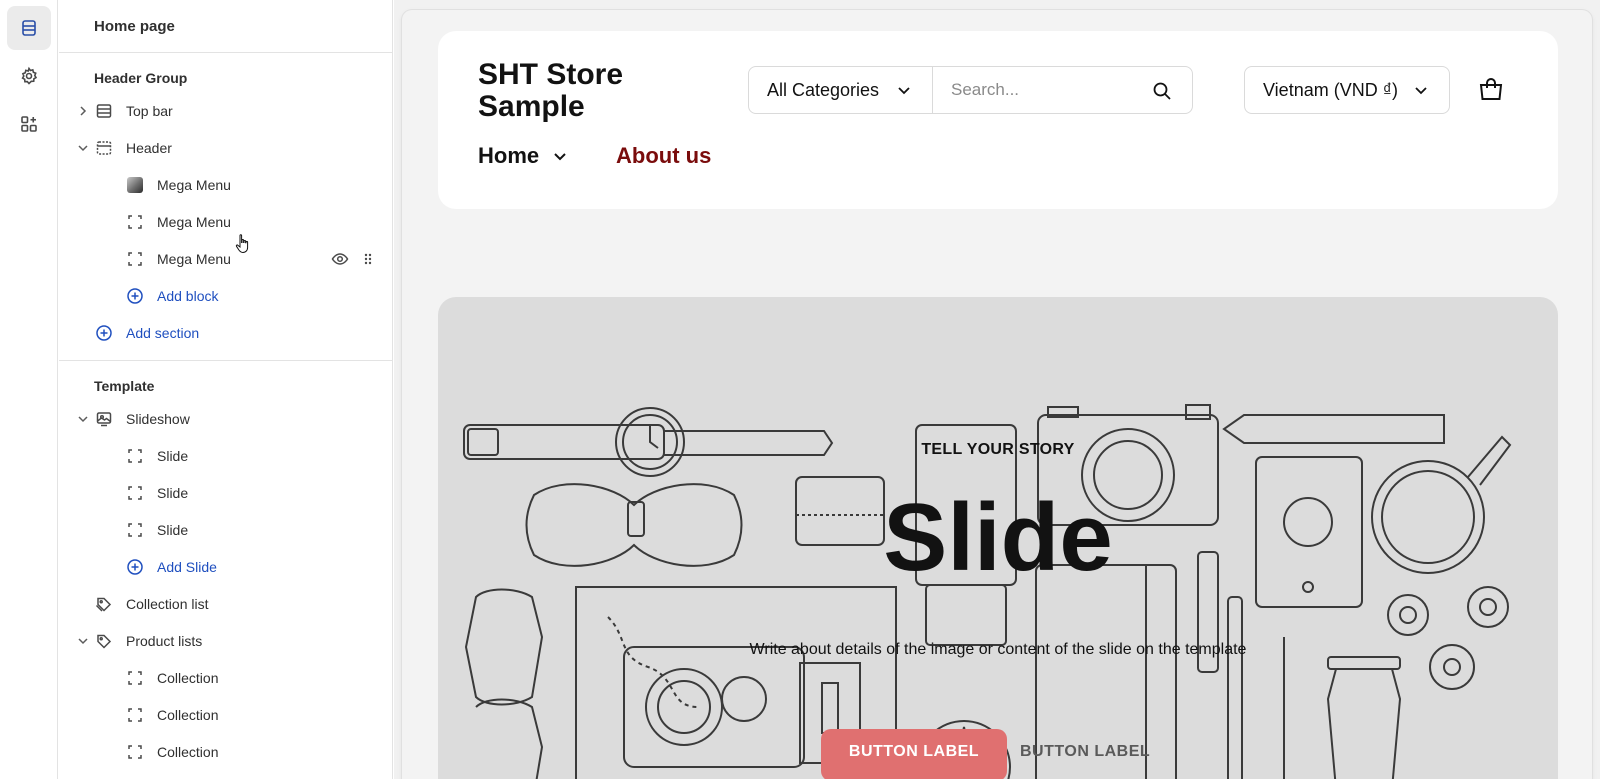 The image size is (1600, 779). I want to click on add-section-label: Add section, so click(163, 333).